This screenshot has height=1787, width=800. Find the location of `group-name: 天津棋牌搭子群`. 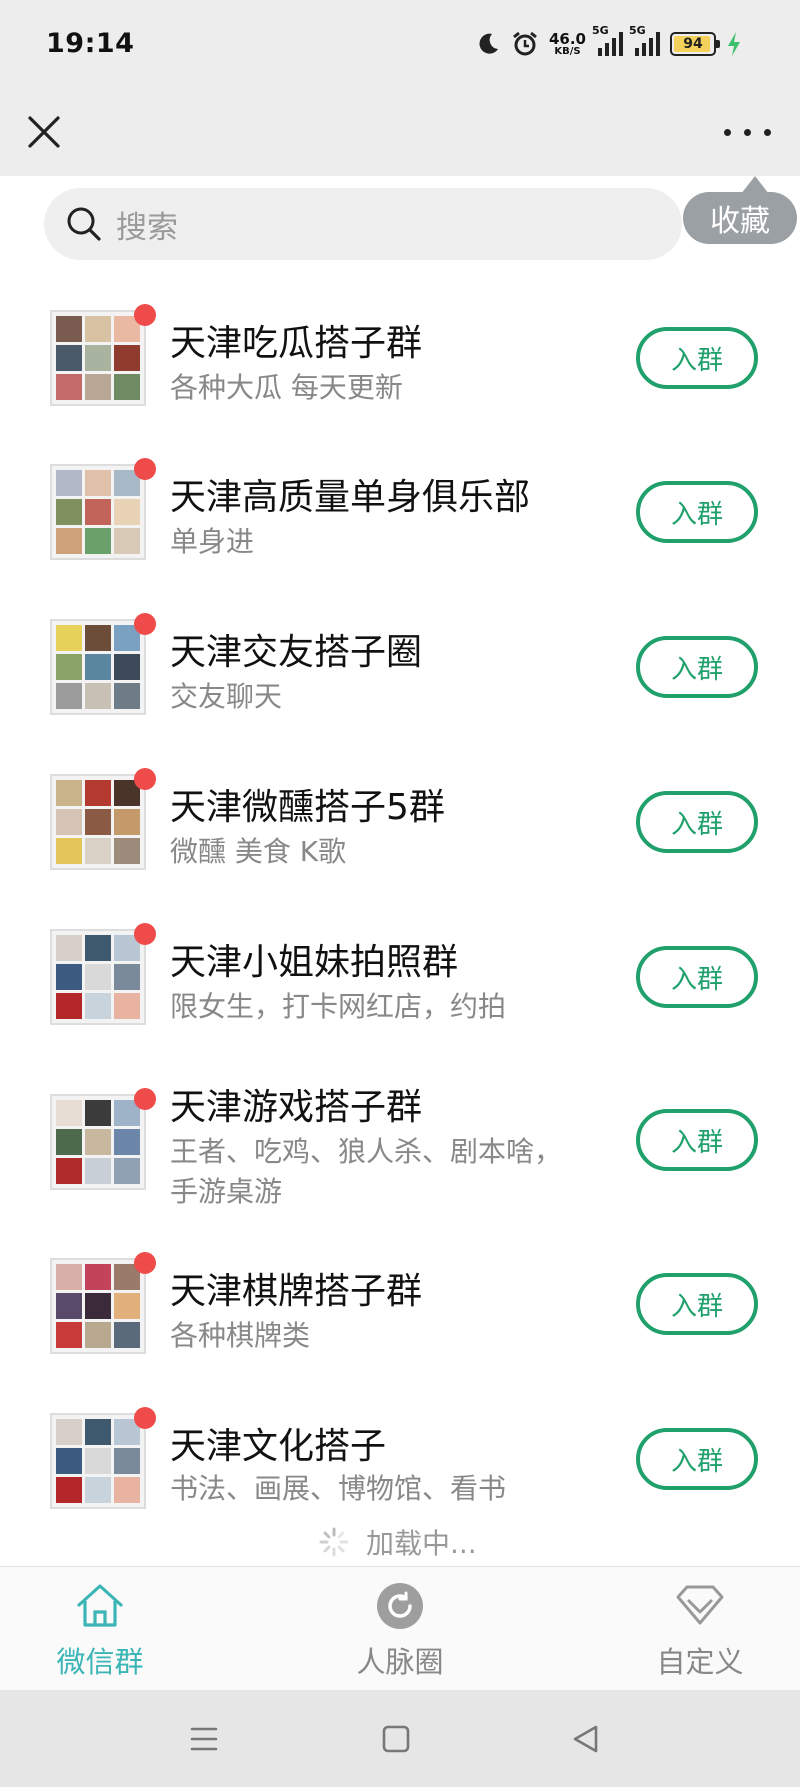

group-name: 天津棋牌搭子群 is located at coordinates (296, 1291).